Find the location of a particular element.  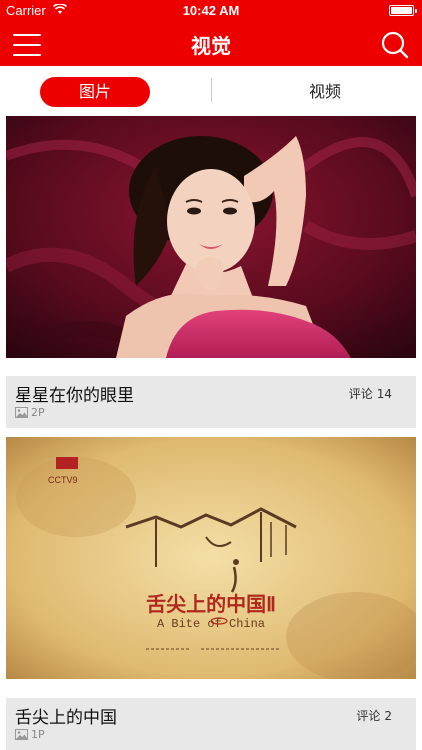

comment-count: 评论 2 is located at coordinates (374, 715).